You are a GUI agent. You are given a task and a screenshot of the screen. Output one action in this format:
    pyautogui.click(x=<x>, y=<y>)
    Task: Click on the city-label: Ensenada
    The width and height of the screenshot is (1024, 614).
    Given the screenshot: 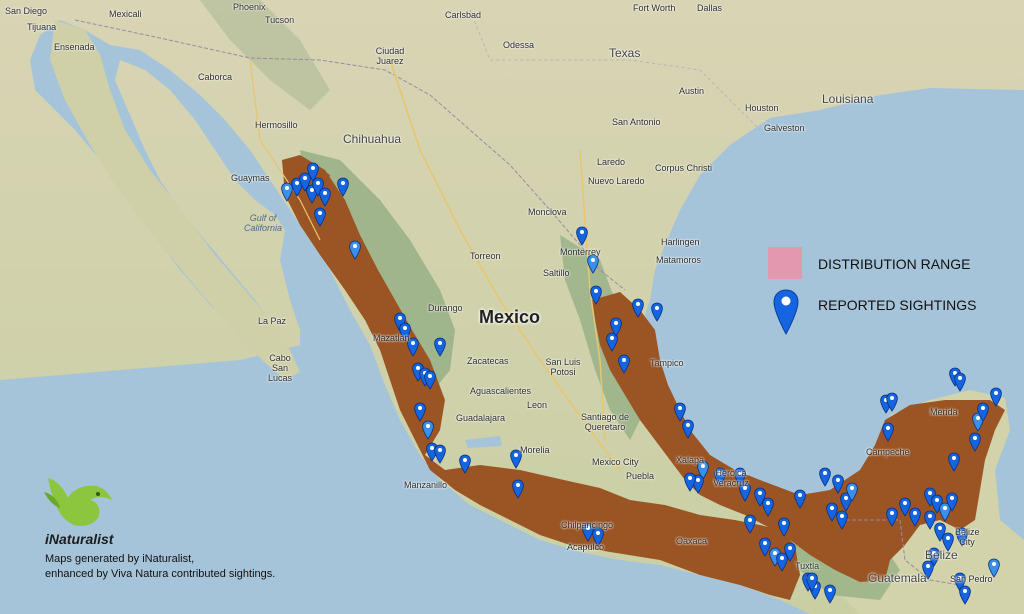 What is the action you would take?
    pyautogui.click(x=74, y=47)
    